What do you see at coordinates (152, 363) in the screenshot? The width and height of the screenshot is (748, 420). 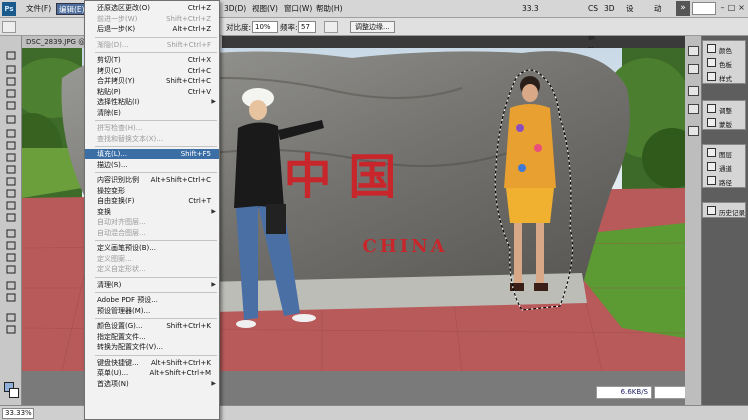 I see `edit-menu-item: 键盘快捷键... Alt+Shift+Ctrl+K` at bounding box center [152, 363].